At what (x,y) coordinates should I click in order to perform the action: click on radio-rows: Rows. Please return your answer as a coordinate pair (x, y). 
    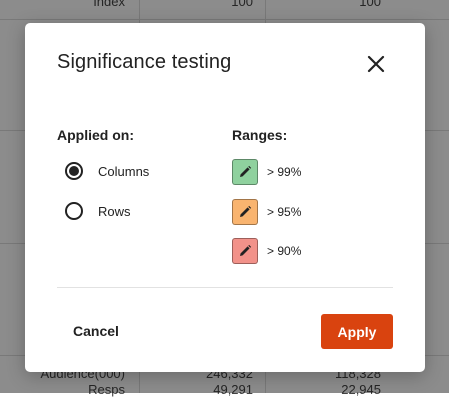
    Looking at the image, I should click on (98, 211).